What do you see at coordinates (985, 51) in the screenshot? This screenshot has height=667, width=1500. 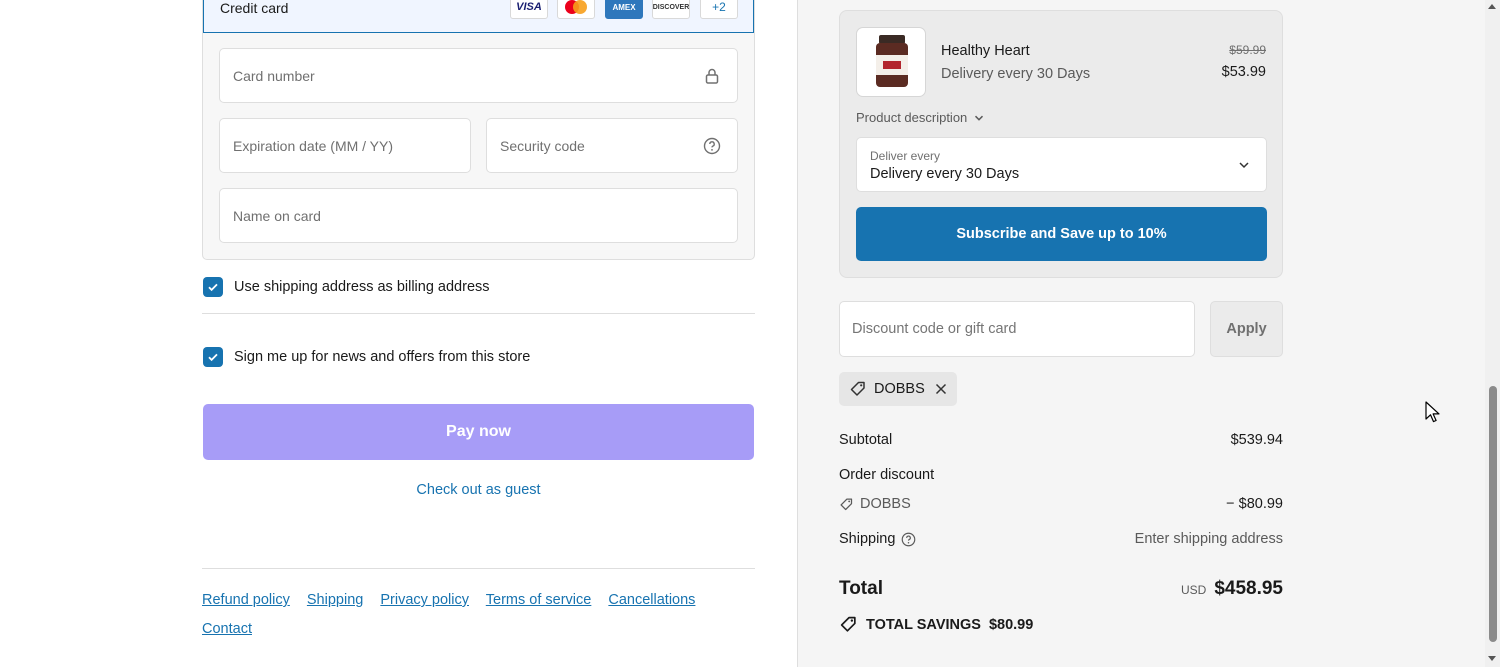 I see `product-name: Healthy Heart` at bounding box center [985, 51].